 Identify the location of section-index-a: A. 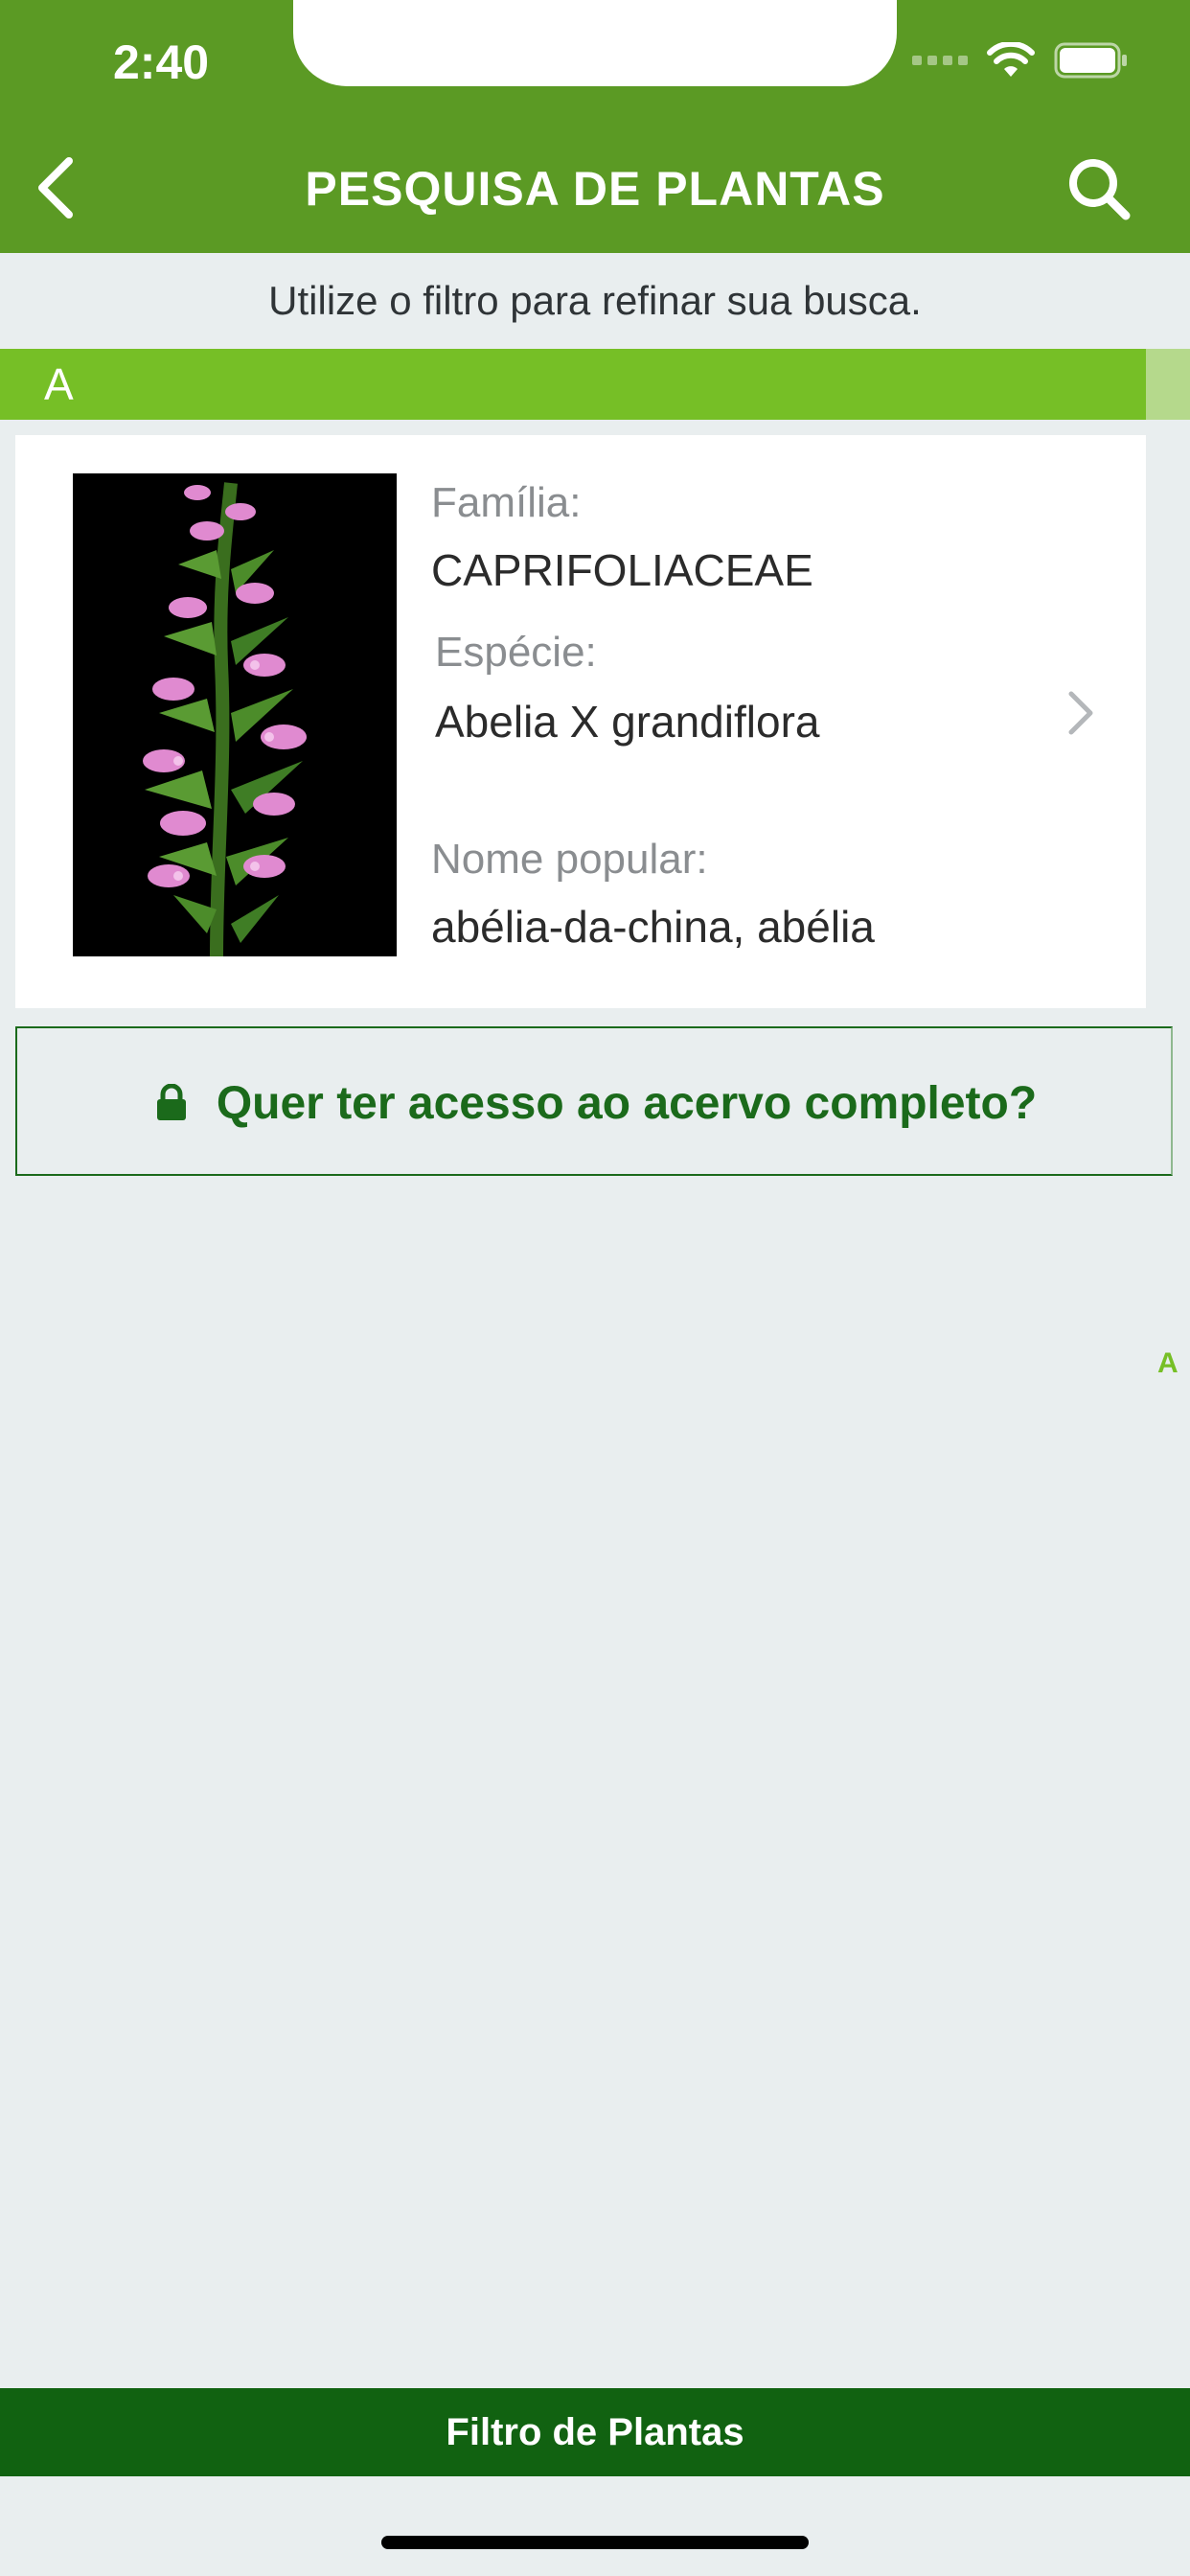
(1168, 1364).